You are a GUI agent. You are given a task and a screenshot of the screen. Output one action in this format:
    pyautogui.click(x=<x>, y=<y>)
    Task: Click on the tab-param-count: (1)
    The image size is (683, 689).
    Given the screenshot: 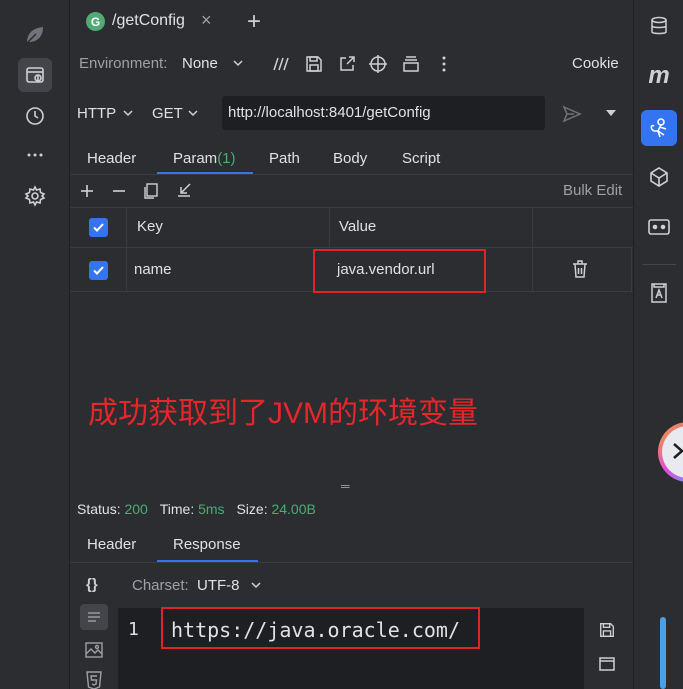 What is the action you would take?
    pyautogui.click(x=226, y=158)
    